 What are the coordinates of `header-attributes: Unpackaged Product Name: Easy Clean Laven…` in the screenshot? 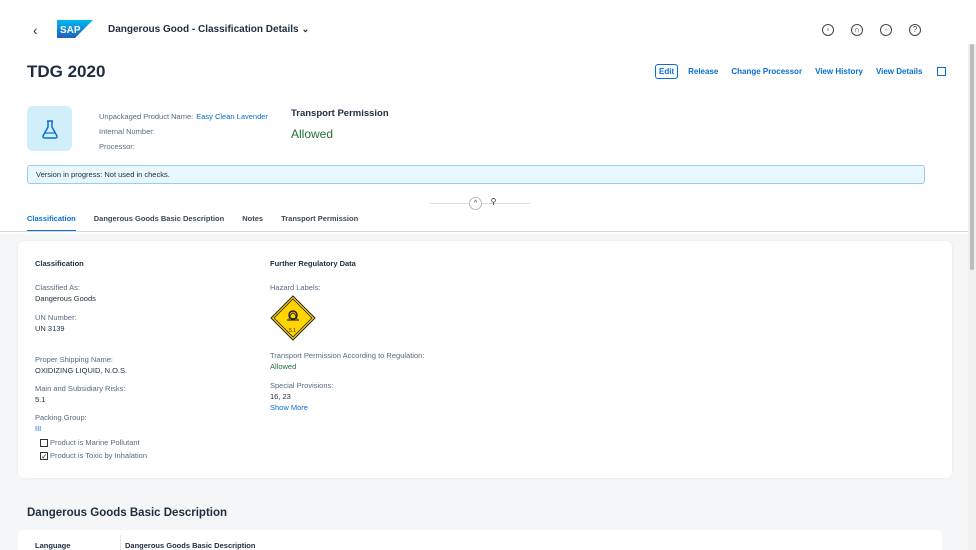 It's located at (183, 131).